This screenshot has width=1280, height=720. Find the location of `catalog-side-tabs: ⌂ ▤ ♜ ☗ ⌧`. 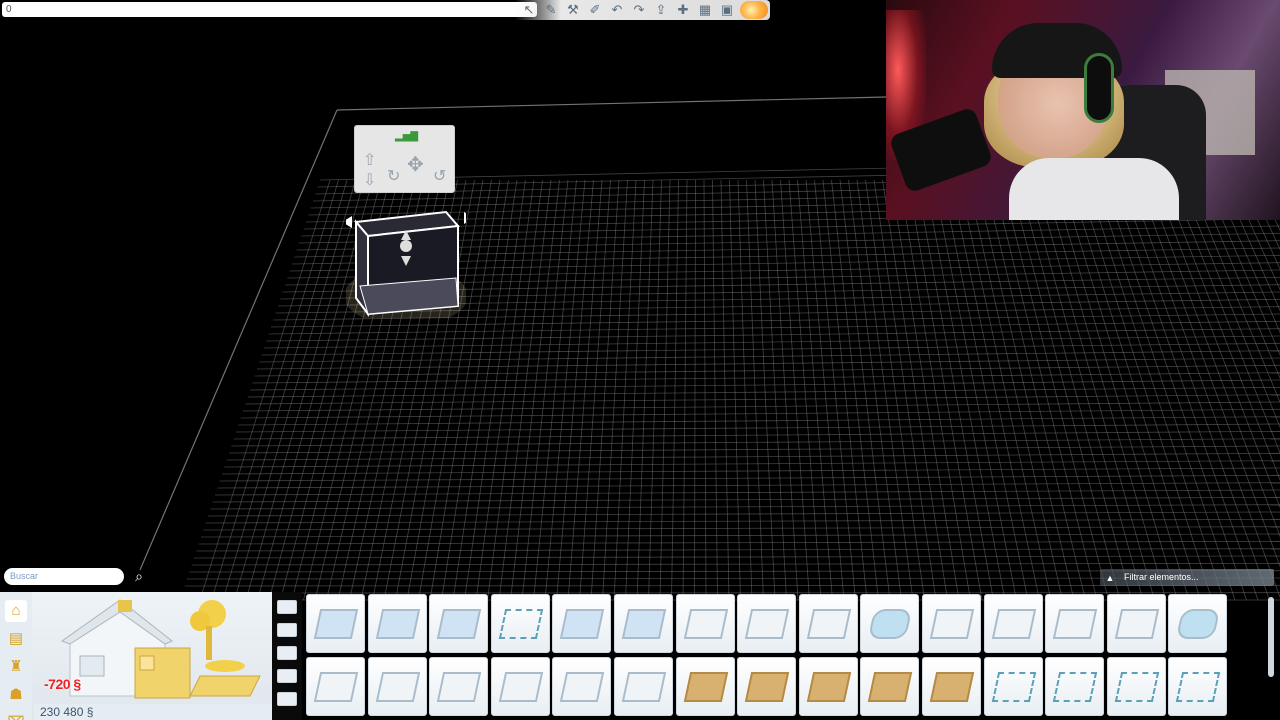

catalog-side-tabs: ⌂ ▤ ♜ ☗ ⌧ is located at coordinates (16, 656).